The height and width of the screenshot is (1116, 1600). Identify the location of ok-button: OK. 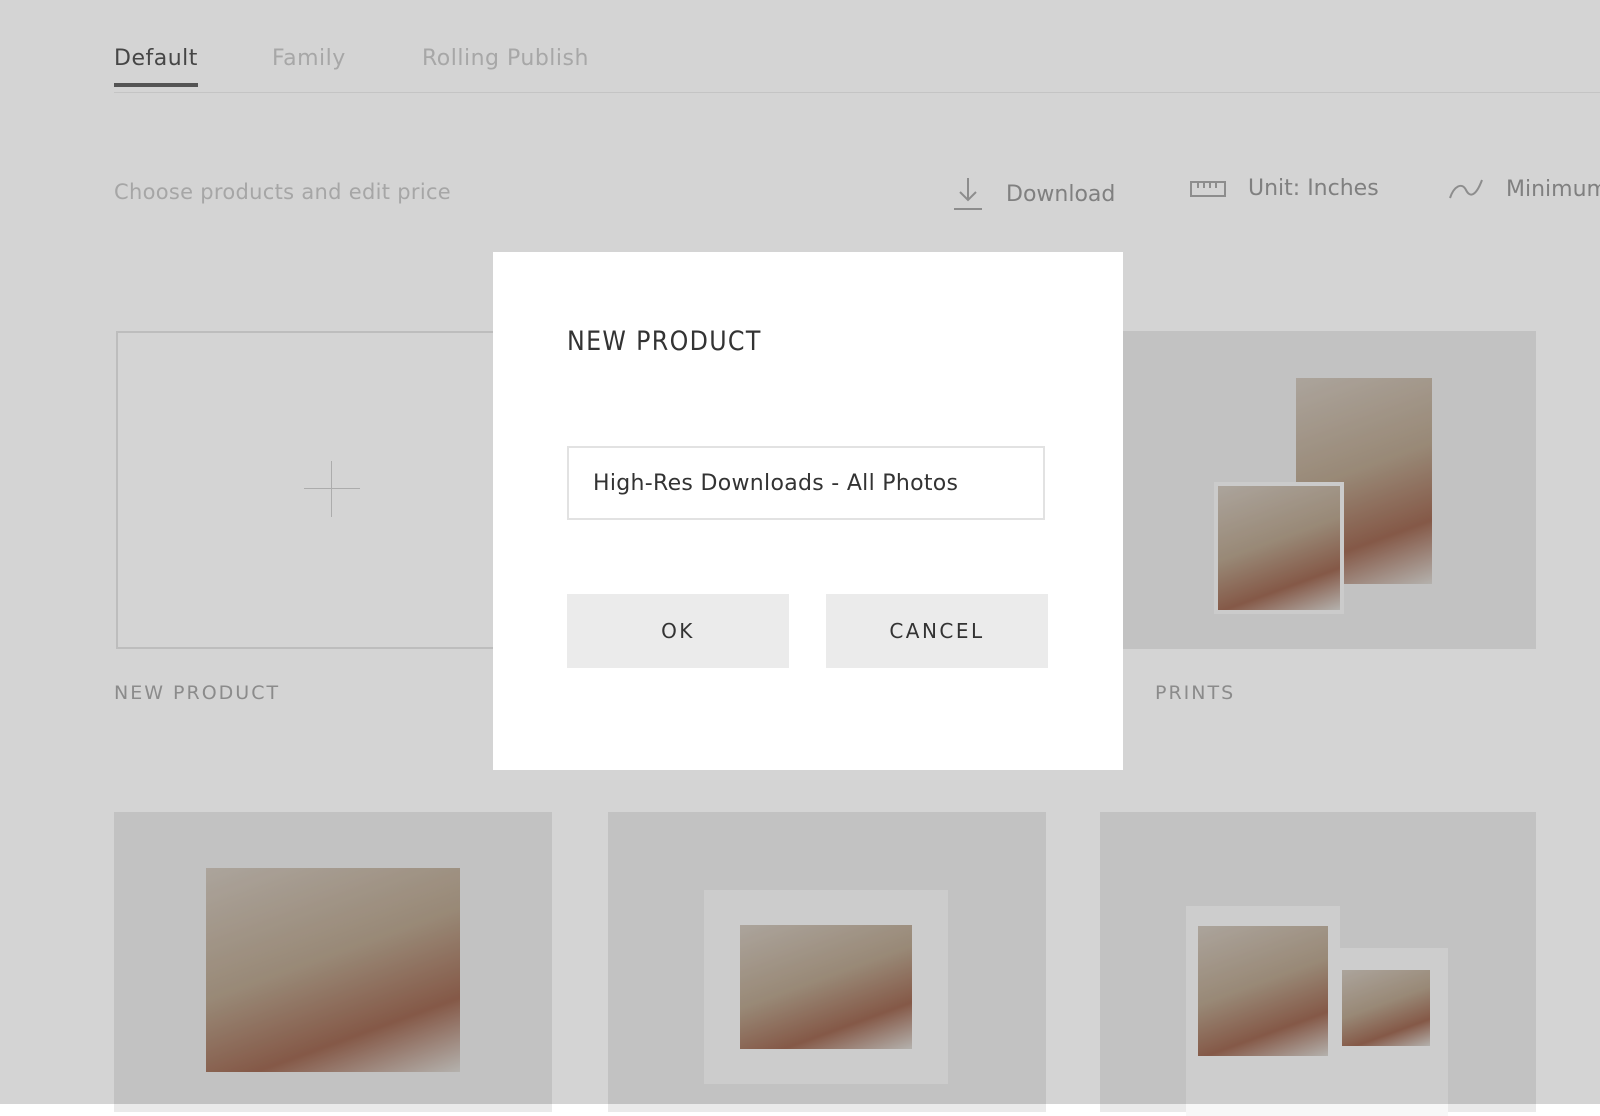
(678, 631).